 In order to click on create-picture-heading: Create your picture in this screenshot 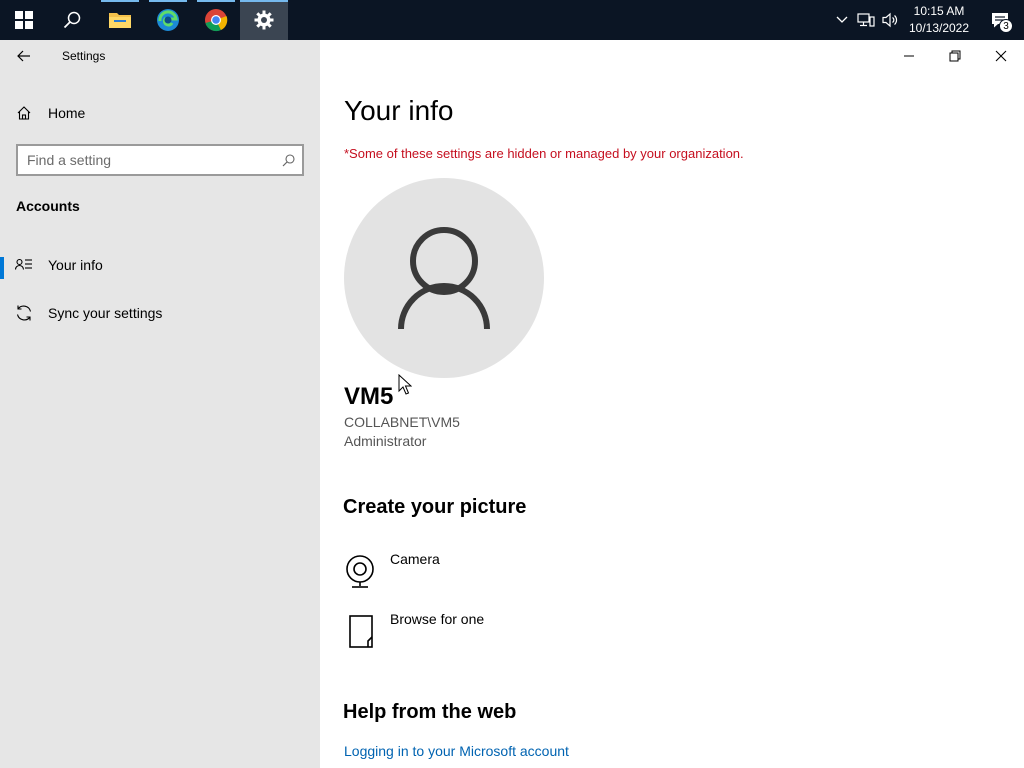, I will do `click(435, 507)`.